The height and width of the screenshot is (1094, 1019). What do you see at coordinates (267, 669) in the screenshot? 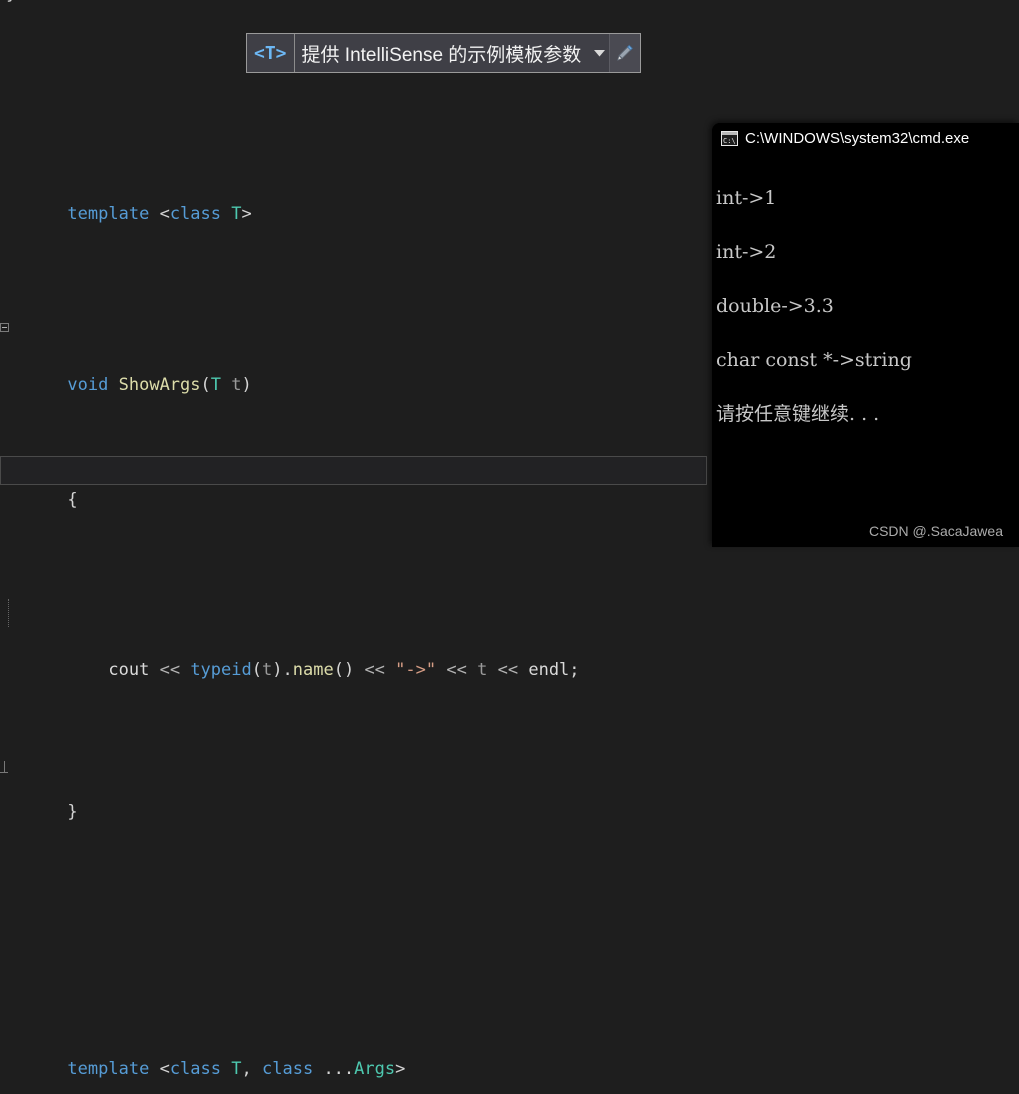
I see `token-var-t2: t` at bounding box center [267, 669].